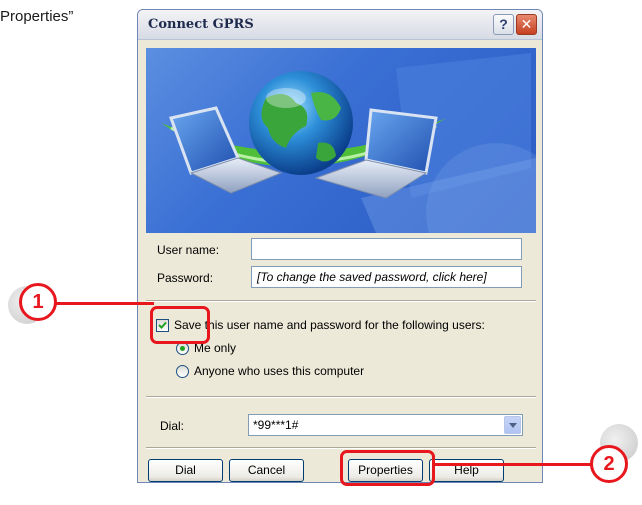 The height and width of the screenshot is (505, 642). What do you see at coordinates (182, 348) in the screenshot?
I see `radio-selected-dot` at bounding box center [182, 348].